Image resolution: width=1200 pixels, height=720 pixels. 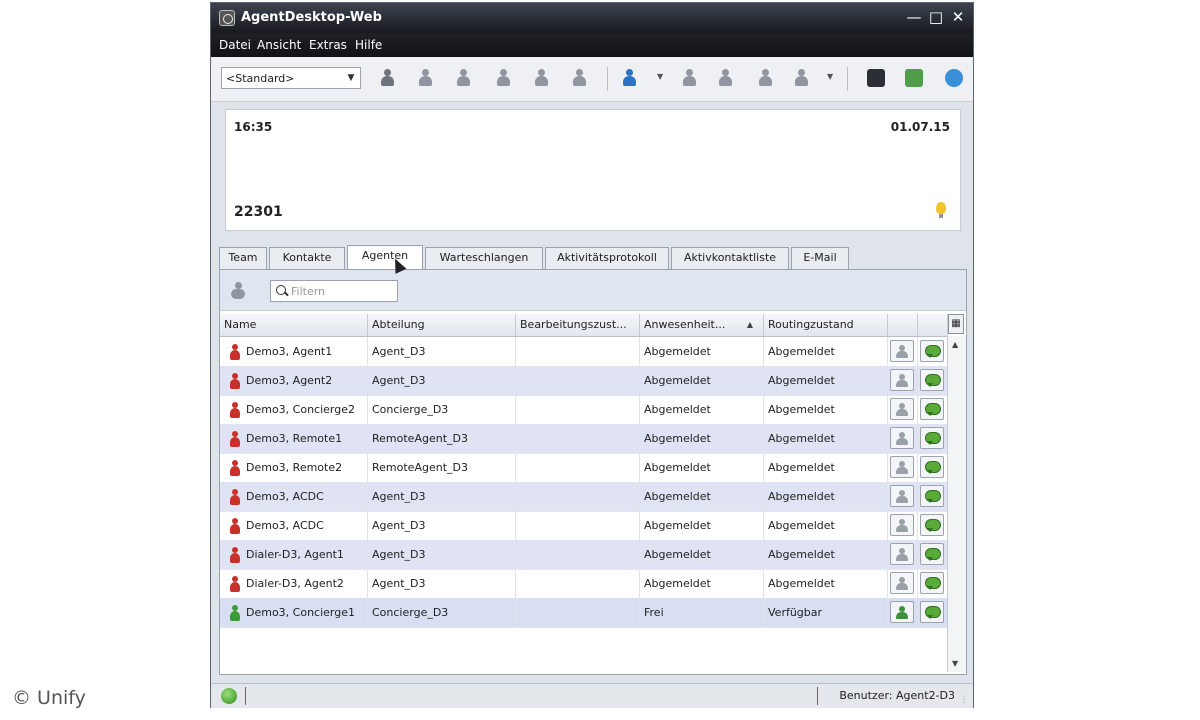 I want to click on column-chooser-icon: ▦, so click(x=956, y=324).